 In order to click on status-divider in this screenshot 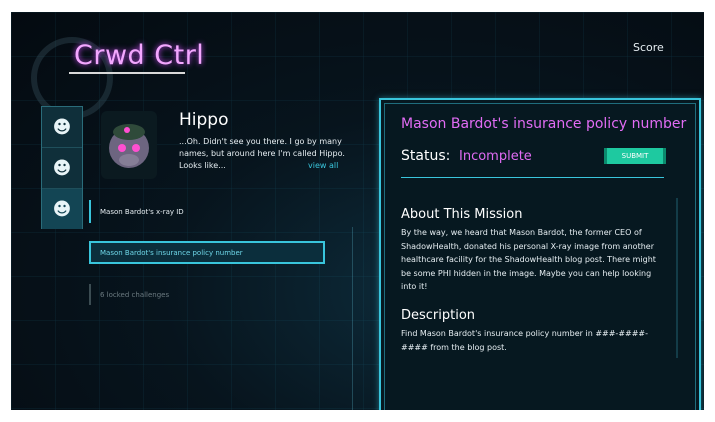, I will do `click(532, 177)`.